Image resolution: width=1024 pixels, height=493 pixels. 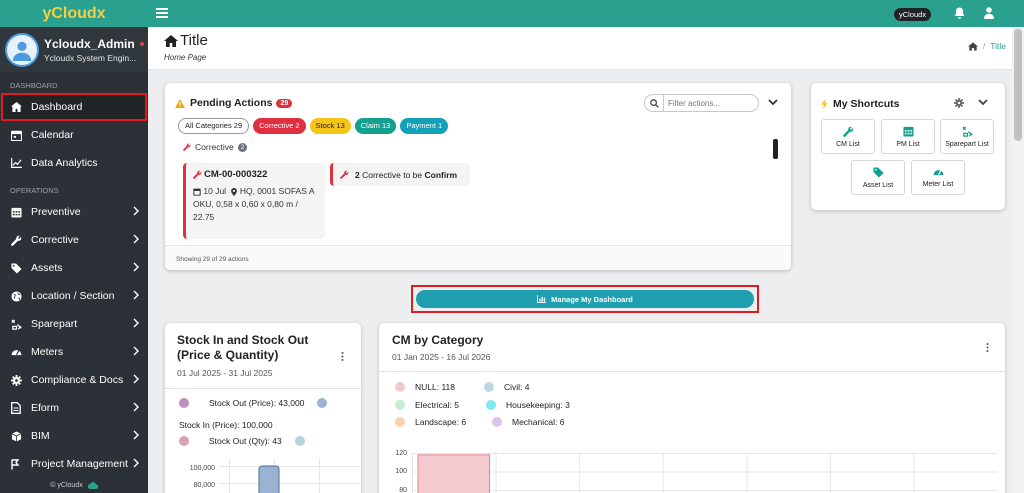 I want to click on breadcrumb-home-icon, so click(x=972, y=46).